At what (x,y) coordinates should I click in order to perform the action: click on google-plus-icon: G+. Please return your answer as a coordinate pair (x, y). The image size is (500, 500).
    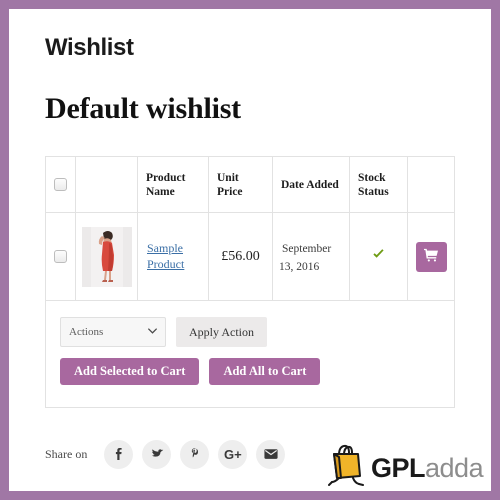
    Looking at the image, I should click on (232, 455).